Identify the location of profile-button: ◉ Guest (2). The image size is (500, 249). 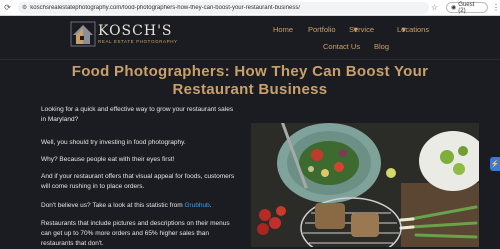
(467, 7).